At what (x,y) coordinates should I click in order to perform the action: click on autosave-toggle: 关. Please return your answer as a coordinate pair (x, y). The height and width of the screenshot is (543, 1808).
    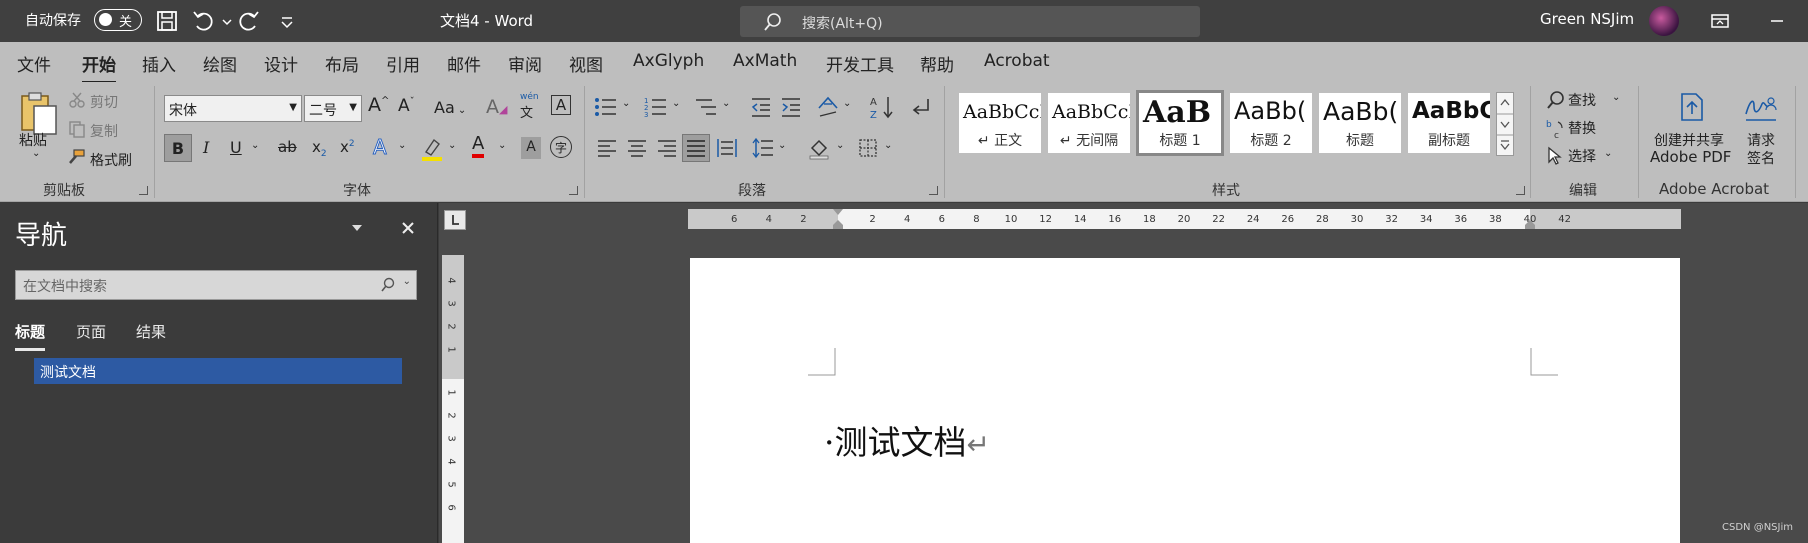
    Looking at the image, I should click on (118, 20).